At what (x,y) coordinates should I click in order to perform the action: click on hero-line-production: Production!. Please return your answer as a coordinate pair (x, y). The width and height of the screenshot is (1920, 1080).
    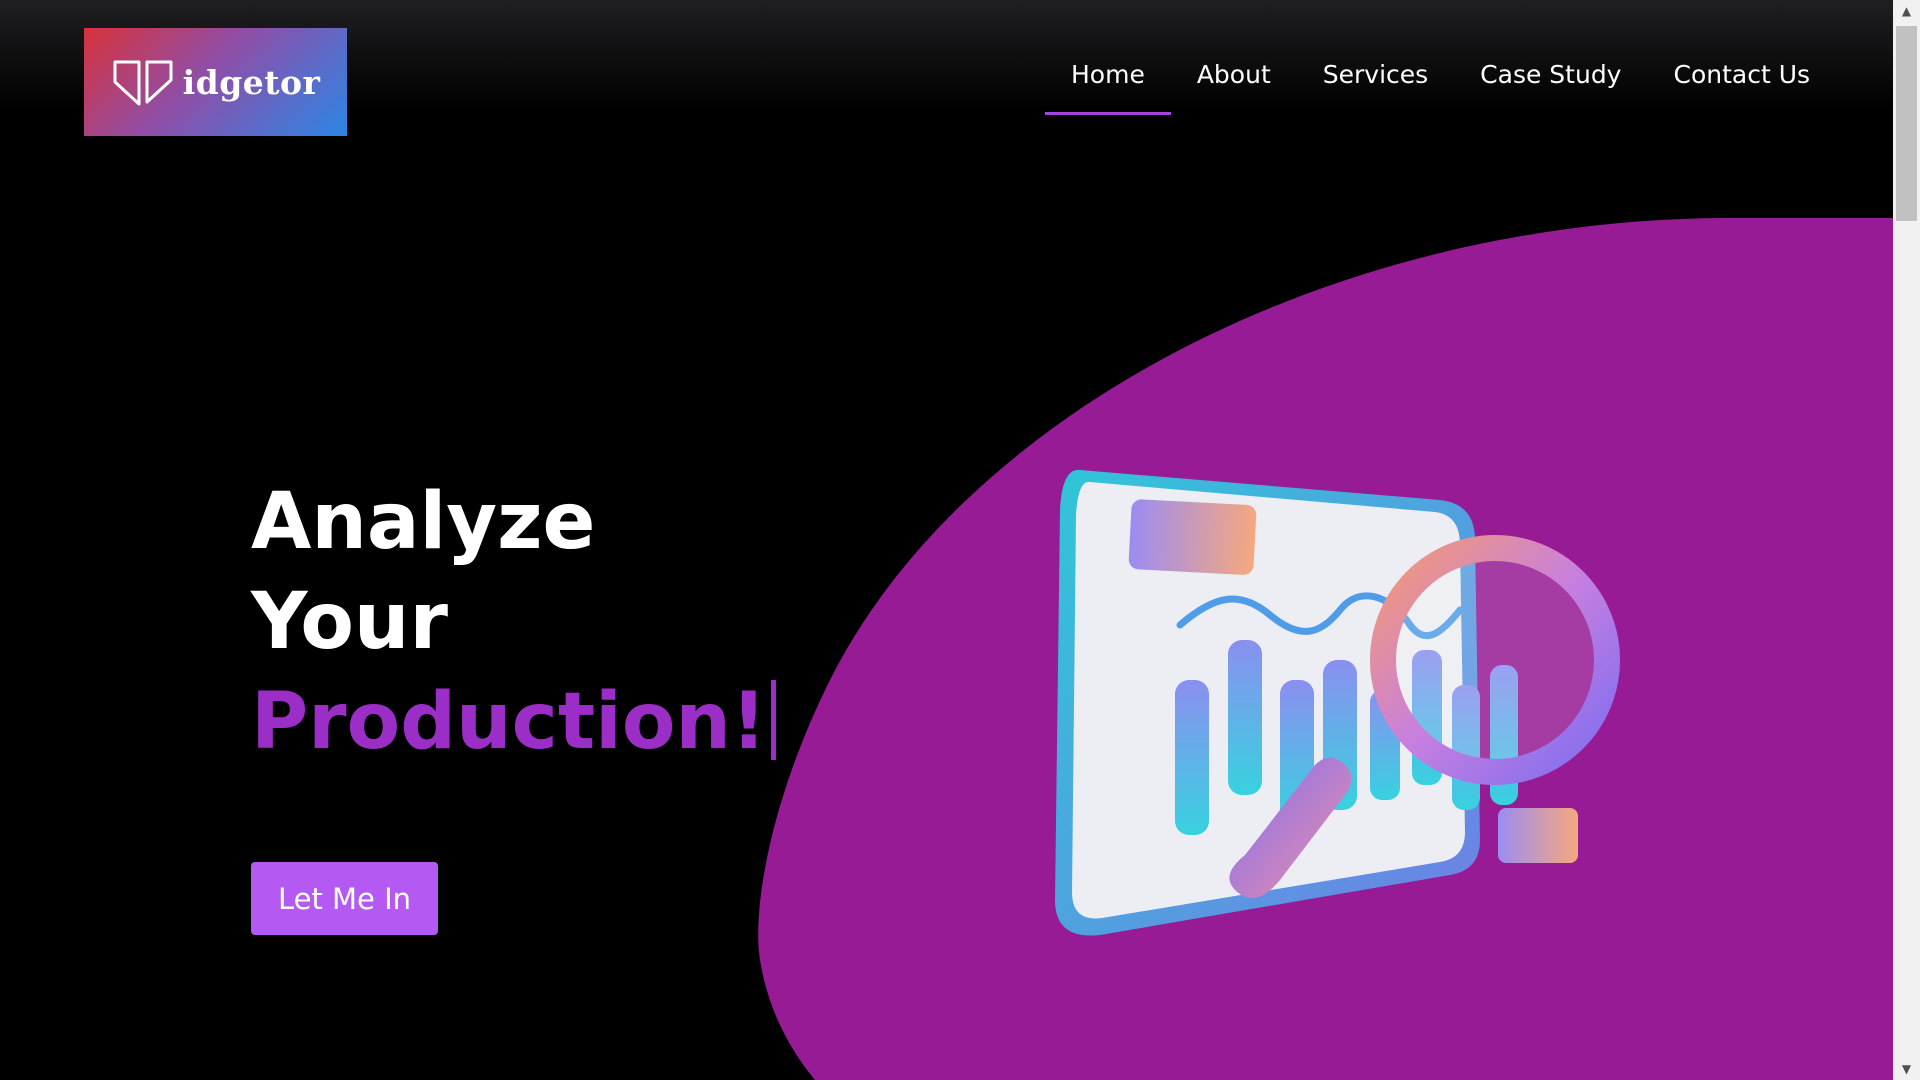
    Looking at the image, I should click on (509, 722).